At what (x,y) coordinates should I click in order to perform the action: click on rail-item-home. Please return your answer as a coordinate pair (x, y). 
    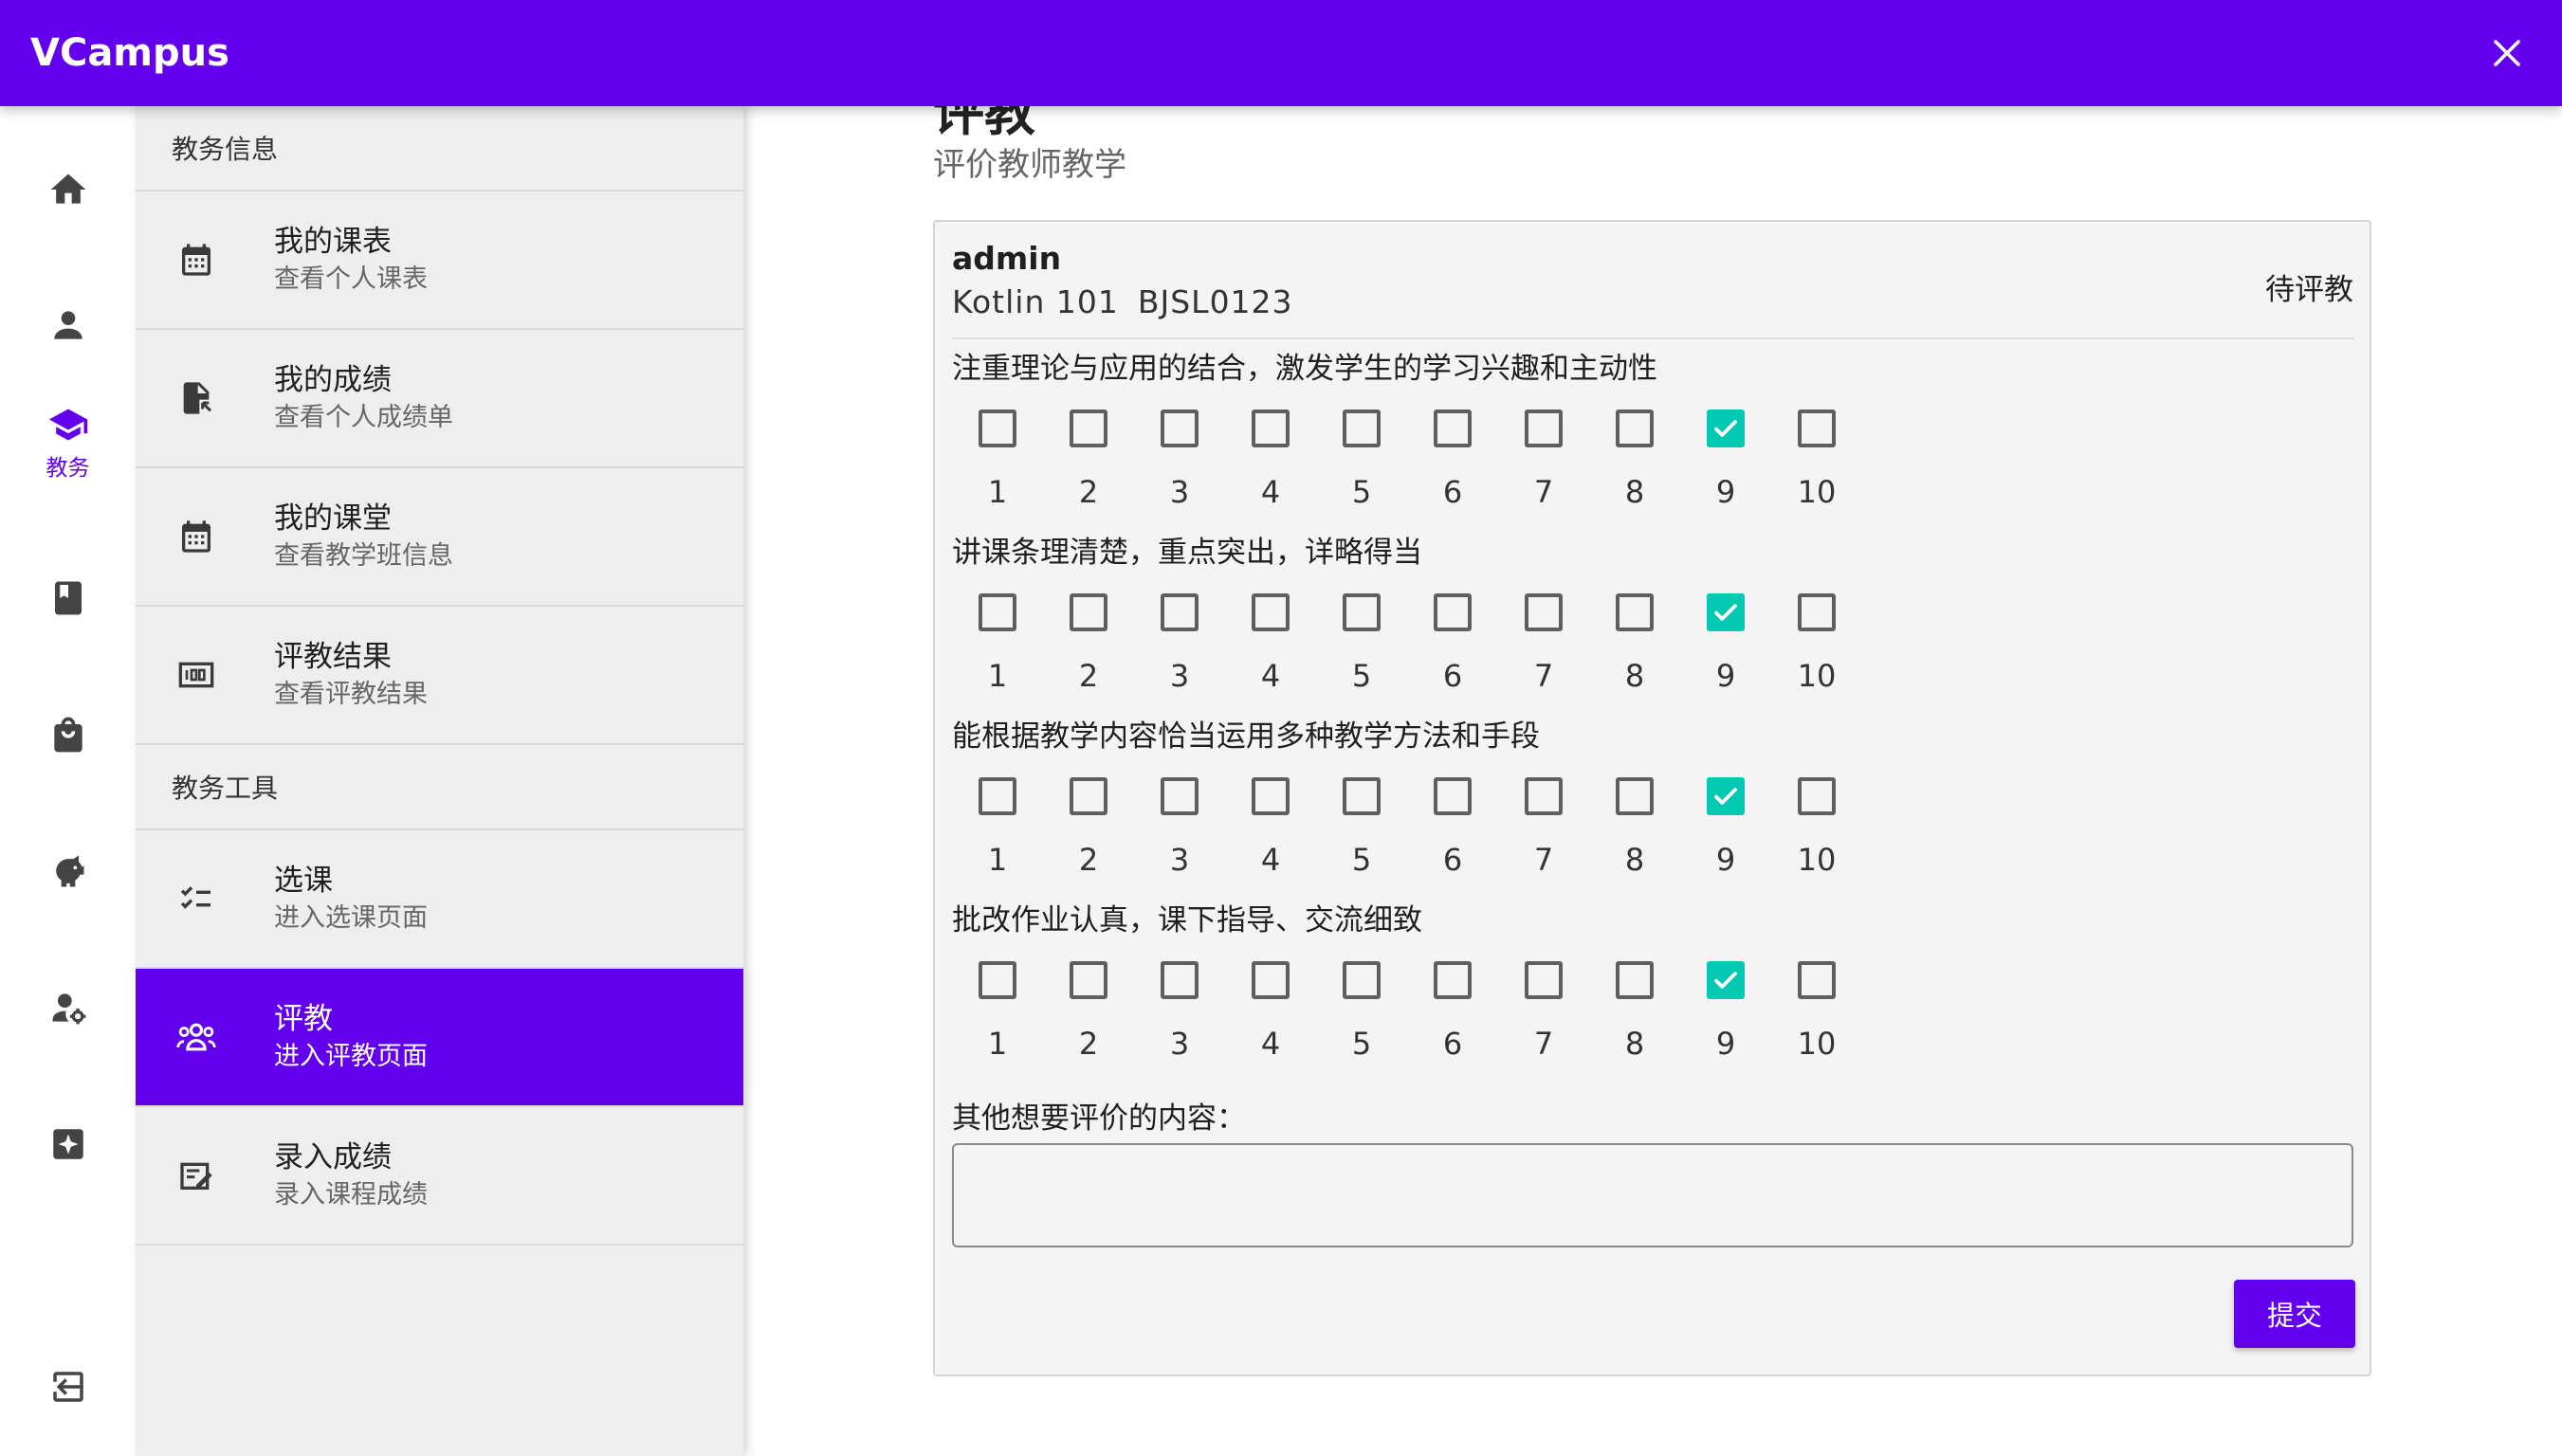
    Looking at the image, I should click on (68, 189).